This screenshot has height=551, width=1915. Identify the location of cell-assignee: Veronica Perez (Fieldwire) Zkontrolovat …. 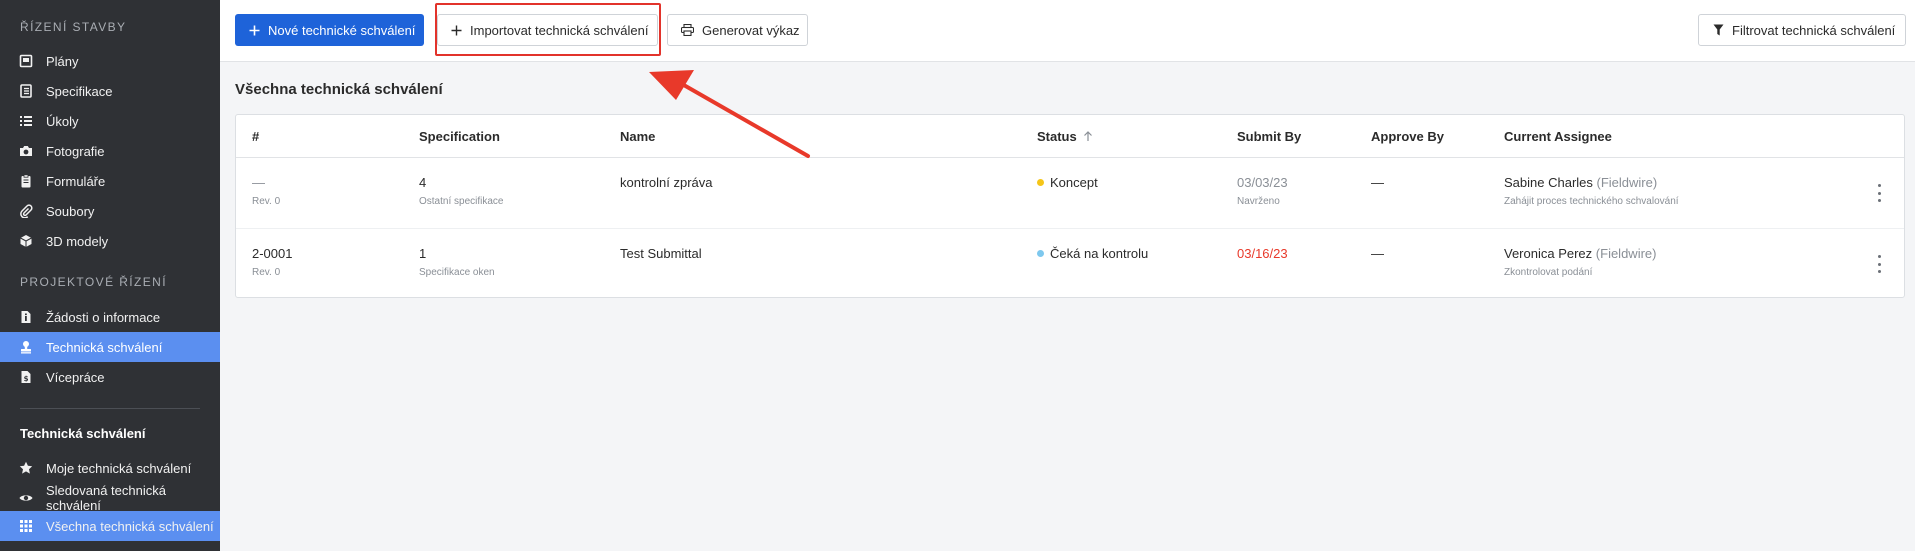
(1580, 262).